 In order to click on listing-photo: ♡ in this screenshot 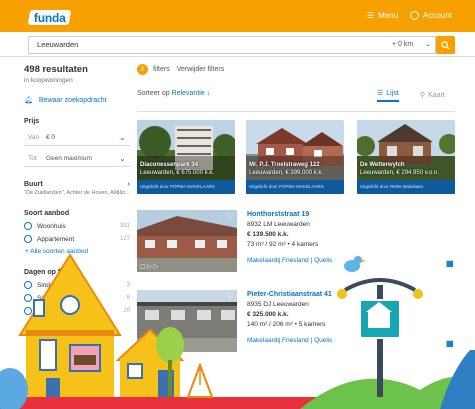, I will do `click(187, 321)`.